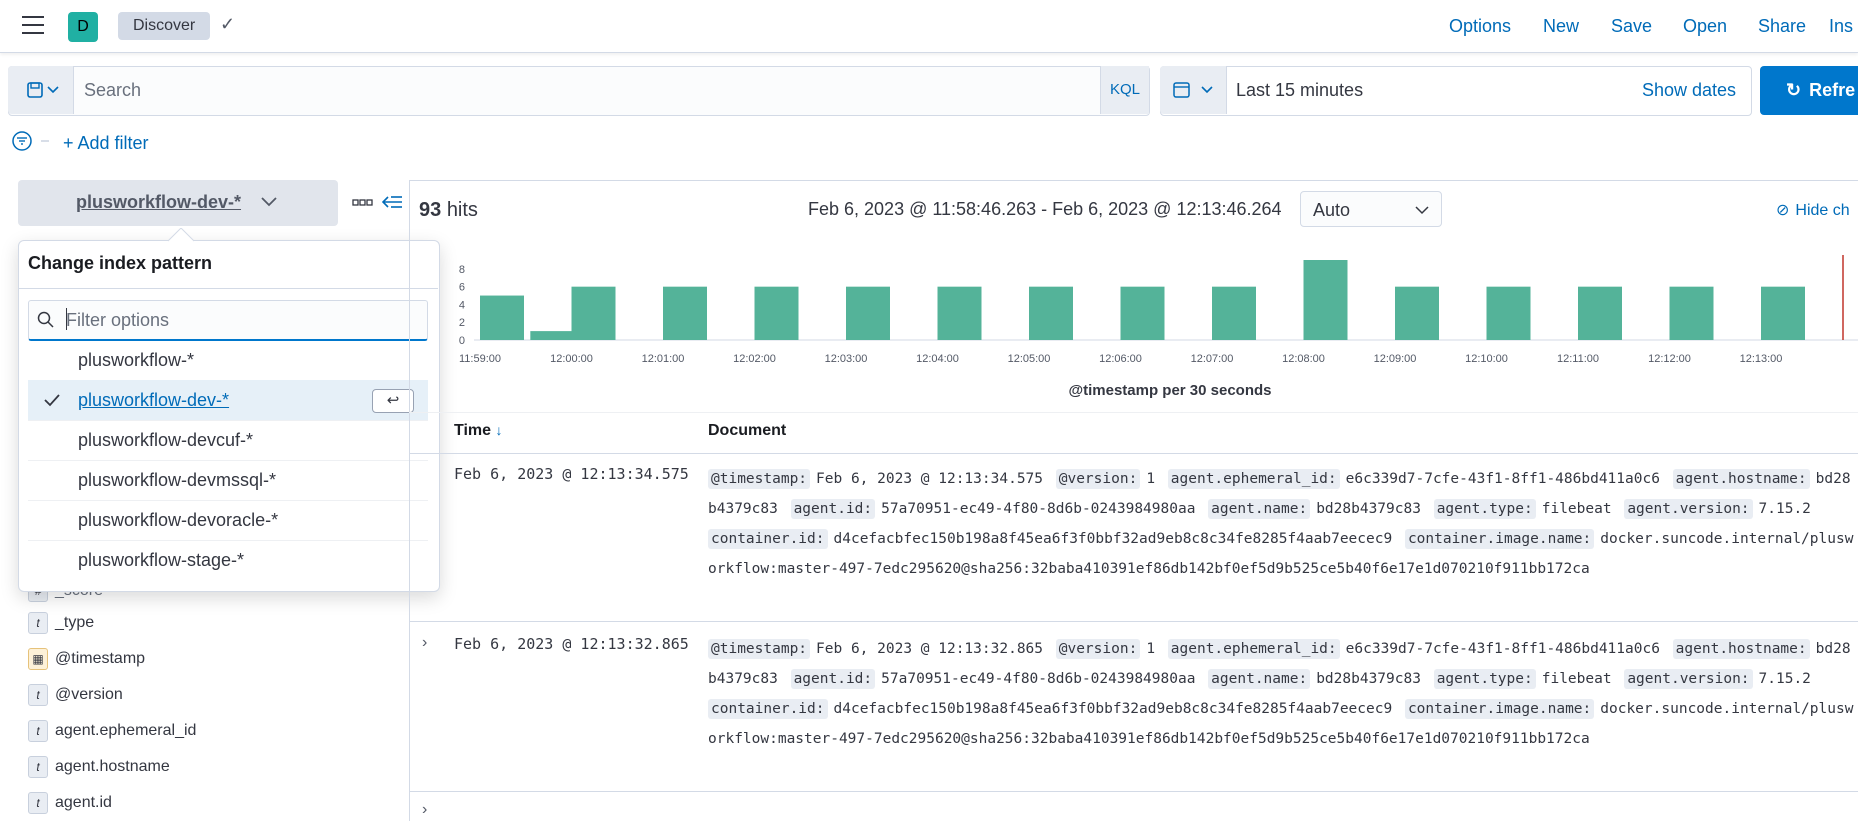  Describe the element at coordinates (112, 90) in the screenshot. I see `search-input: Search` at that location.